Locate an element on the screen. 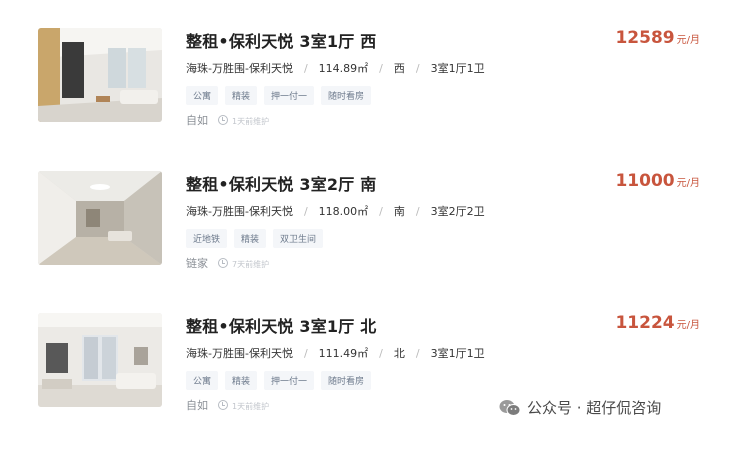  price-value: 11000 is located at coordinates (645, 181).